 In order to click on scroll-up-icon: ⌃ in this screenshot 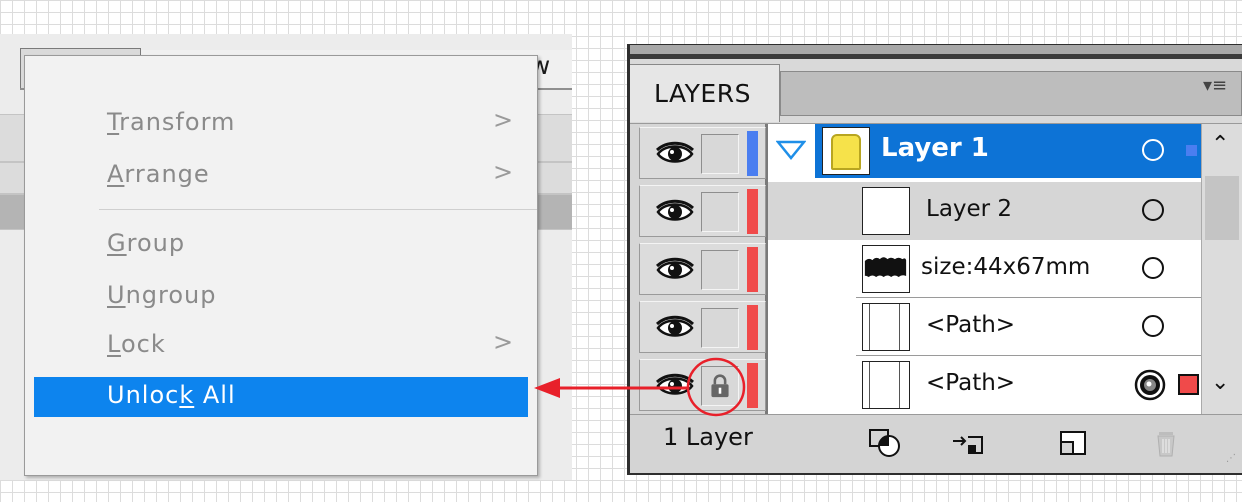, I will do `click(1220, 144)`.